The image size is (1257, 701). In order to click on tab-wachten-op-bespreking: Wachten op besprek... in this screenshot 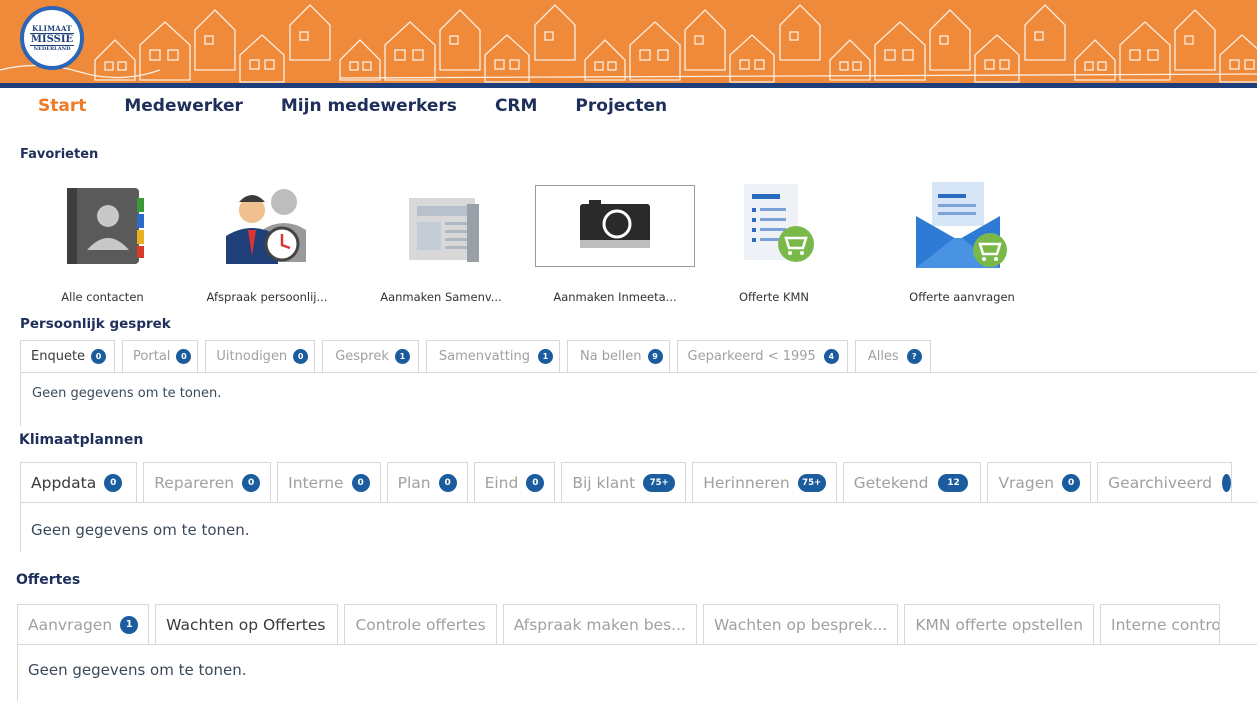, I will do `click(800, 624)`.